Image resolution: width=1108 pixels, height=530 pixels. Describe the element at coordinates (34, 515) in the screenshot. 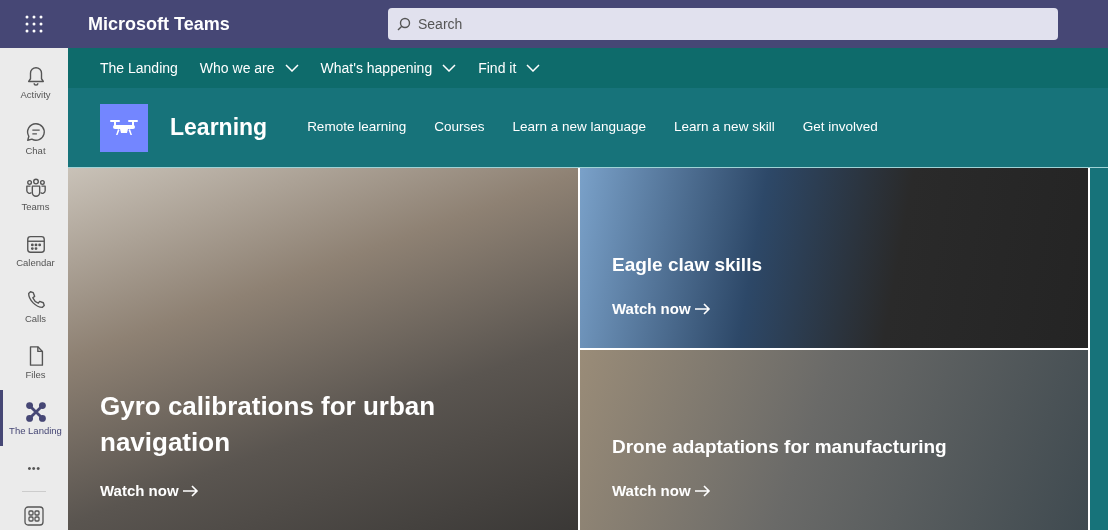

I see `apps-icon` at that location.